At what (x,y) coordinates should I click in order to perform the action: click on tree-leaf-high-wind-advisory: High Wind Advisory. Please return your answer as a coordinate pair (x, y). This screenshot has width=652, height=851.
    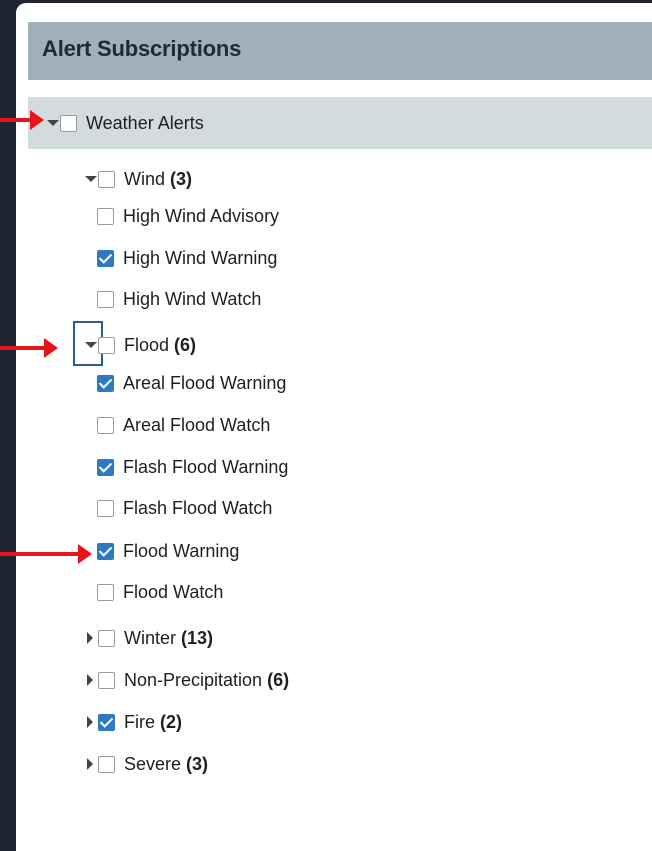
    Looking at the image, I should click on (188, 216).